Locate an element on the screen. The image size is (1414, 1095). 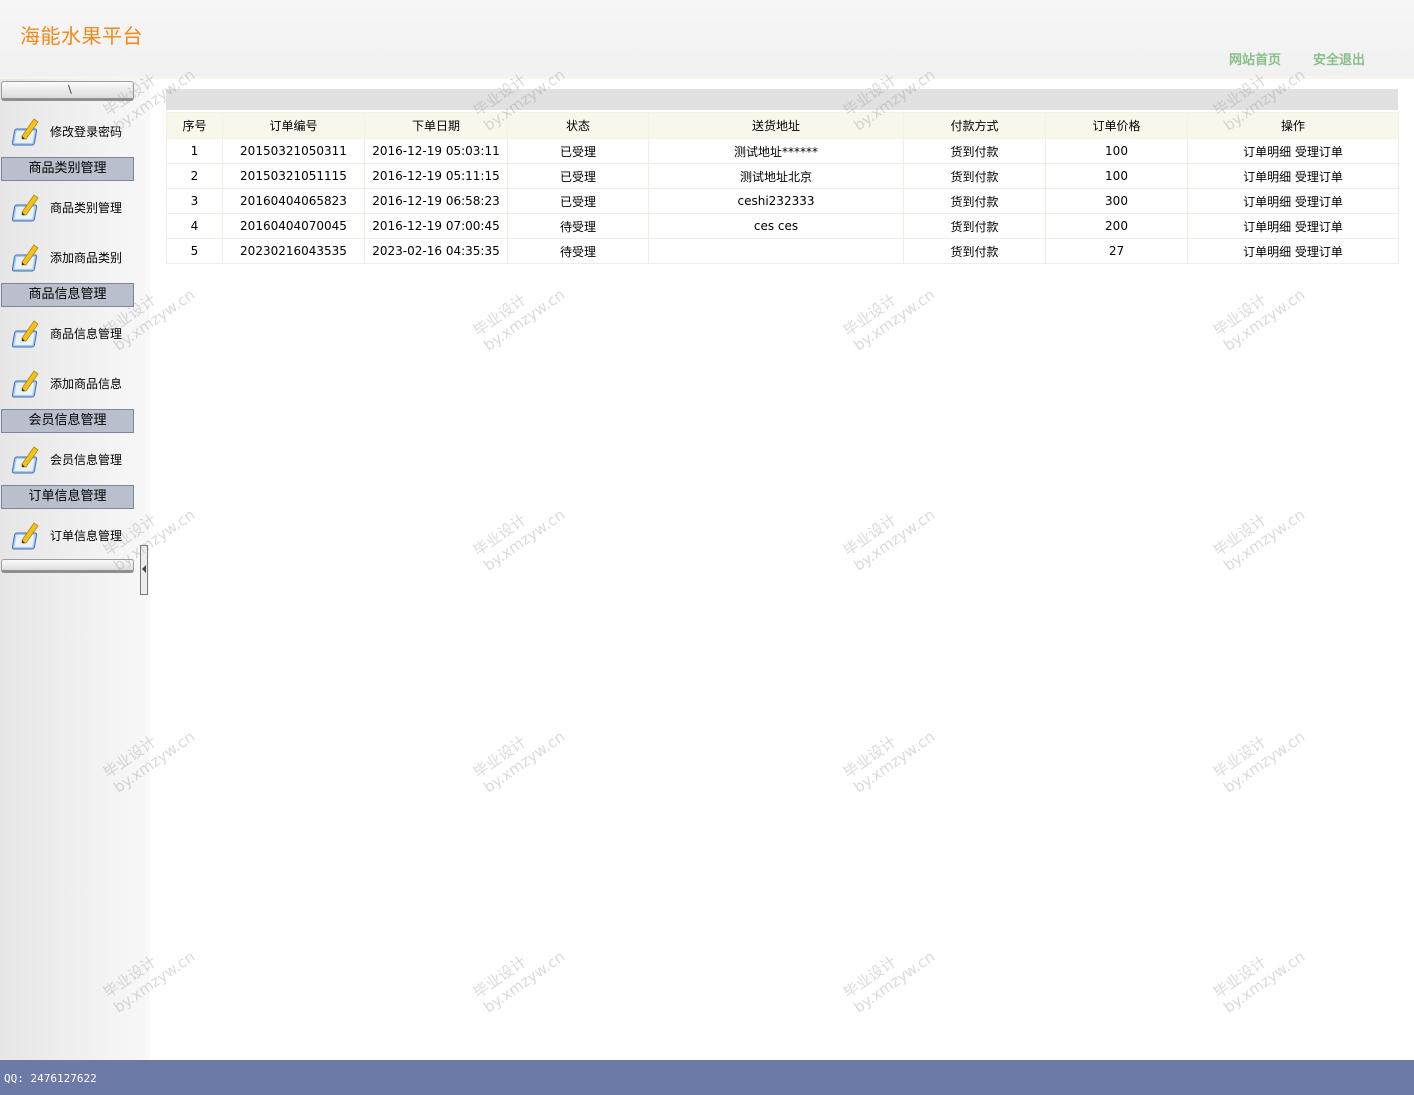
cell-date: 2016-12-19 05:03:11 is located at coordinates (436, 151).